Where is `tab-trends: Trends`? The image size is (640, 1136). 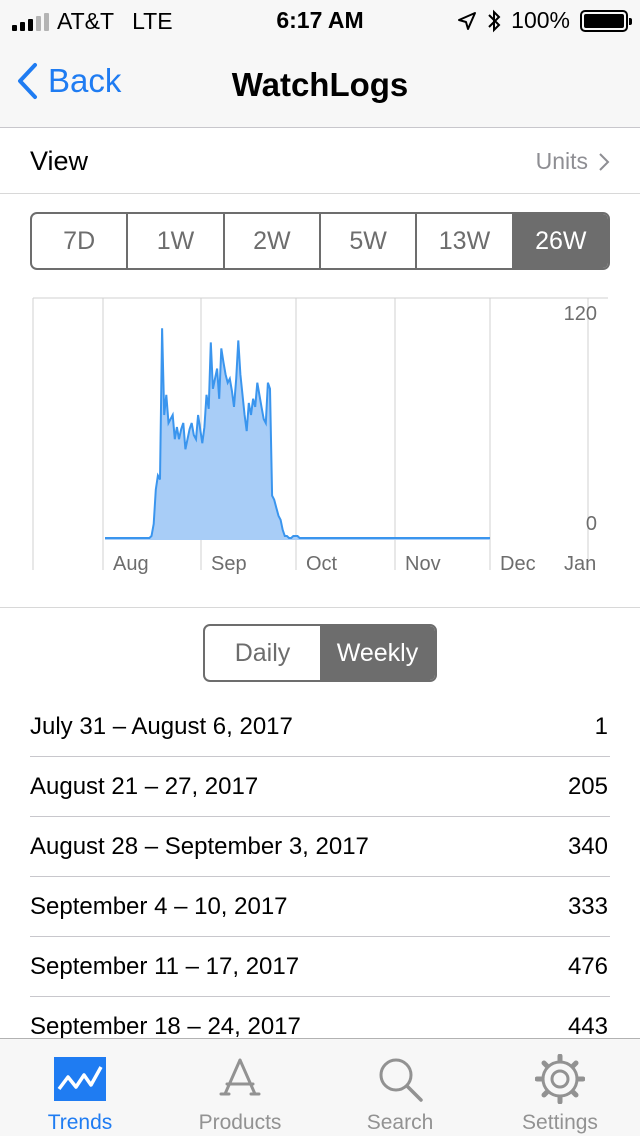 tab-trends: Trends is located at coordinates (80, 1087).